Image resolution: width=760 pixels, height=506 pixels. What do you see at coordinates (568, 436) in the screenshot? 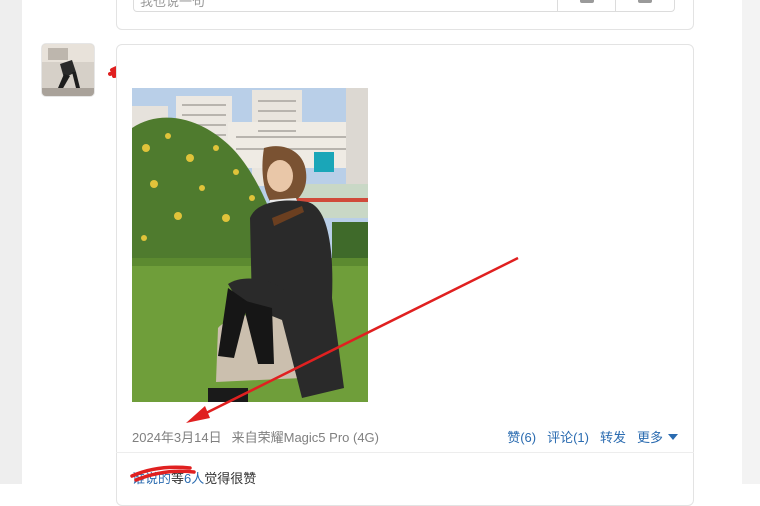
I see `comment-button: 评论(1)` at bounding box center [568, 436].